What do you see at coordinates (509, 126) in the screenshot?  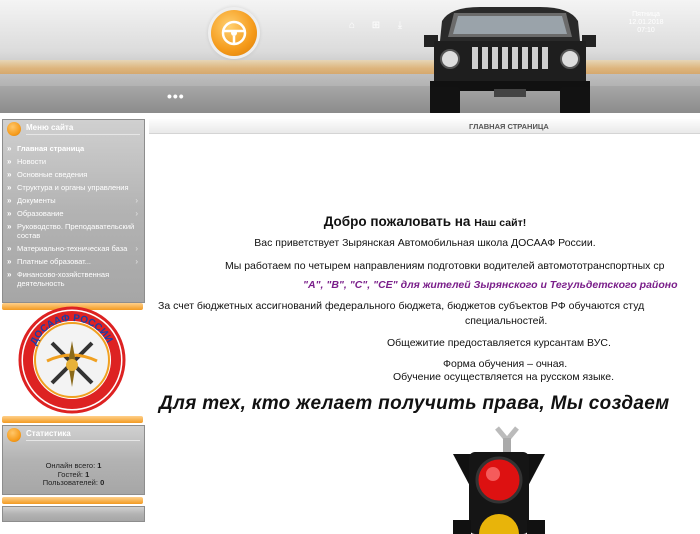 I see `breadcrumb: ГЛАВНАЯ СТРАНИЦА` at bounding box center [509, 126].